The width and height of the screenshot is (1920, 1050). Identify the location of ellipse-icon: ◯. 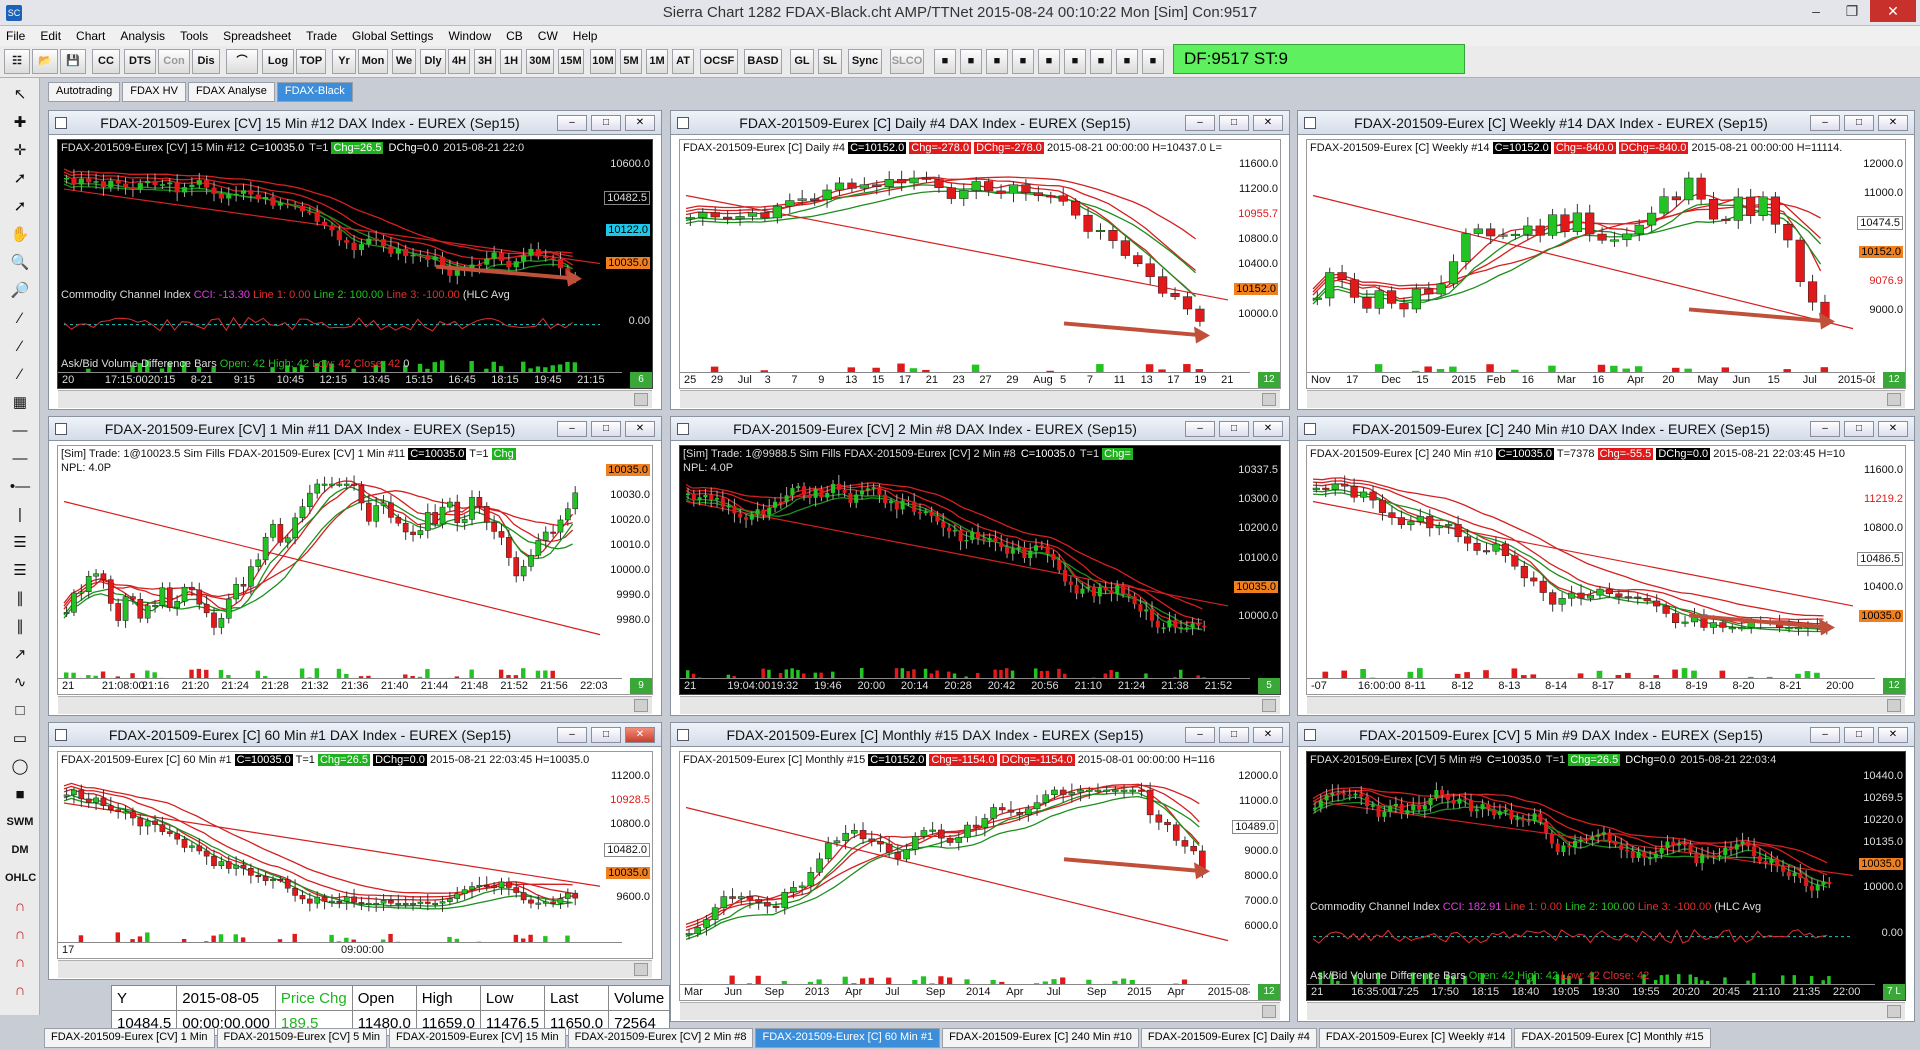
(20, 766).